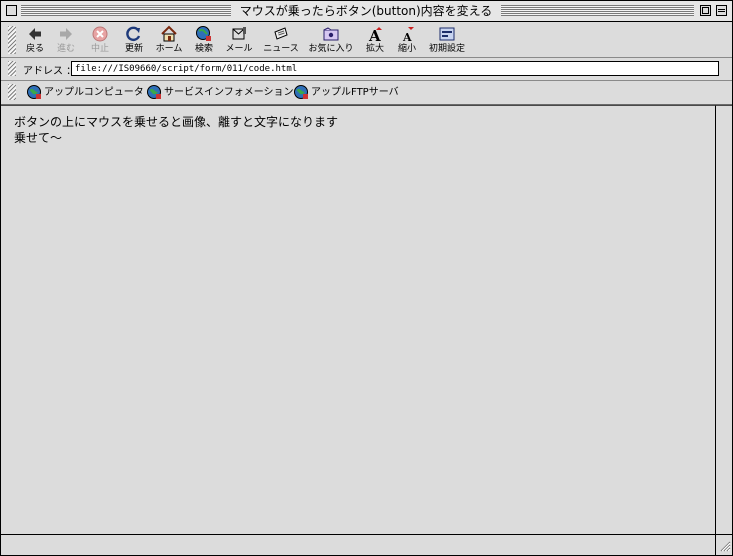  Describe the element at coordinates (34, 49) in the screenshot. I see `back-button-label: 戻る` at that location.